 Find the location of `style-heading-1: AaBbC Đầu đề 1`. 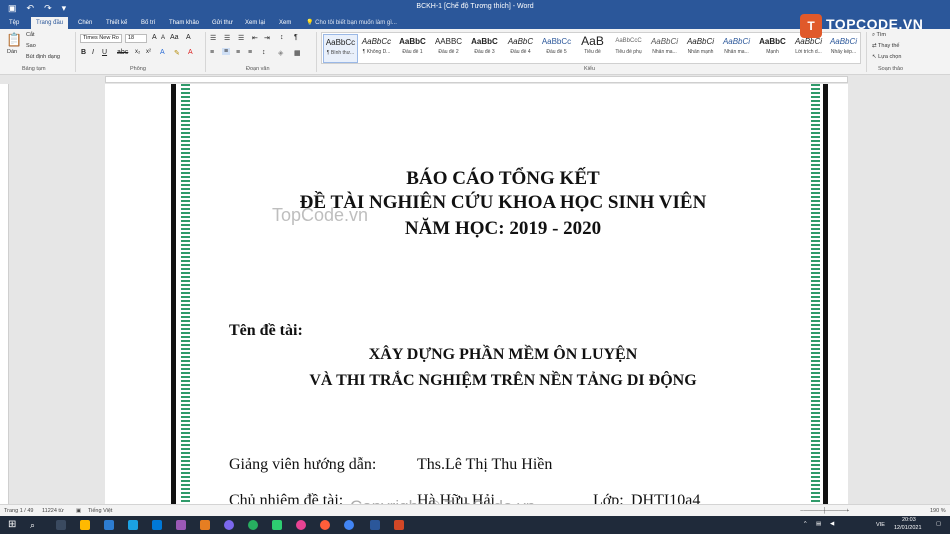

style-heading-1: AaBbC Đầu đề 1 is located at coordinates (412, 48).